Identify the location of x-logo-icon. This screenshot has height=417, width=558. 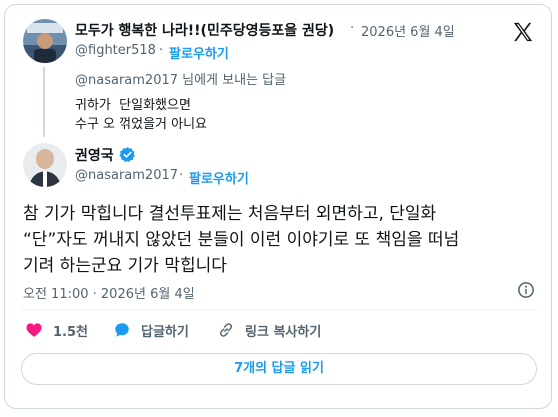
(523, 32).